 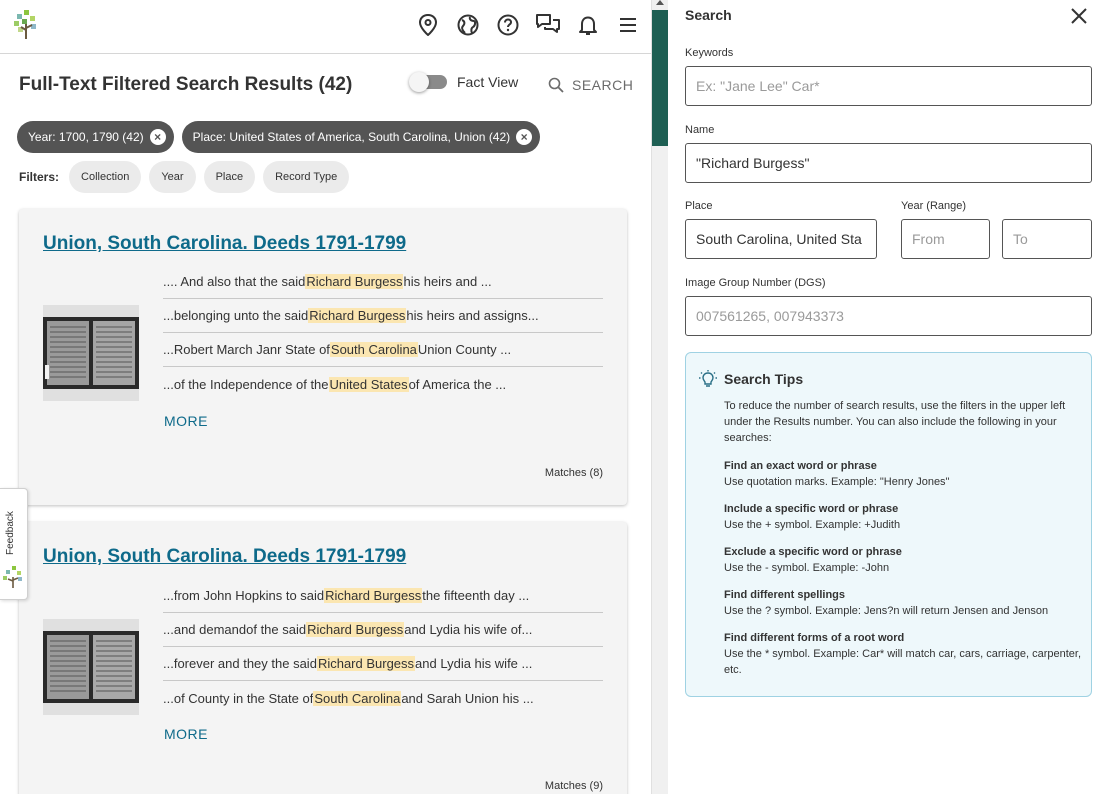 I want to click on filter-place: Place, so click(x=229, y=177).